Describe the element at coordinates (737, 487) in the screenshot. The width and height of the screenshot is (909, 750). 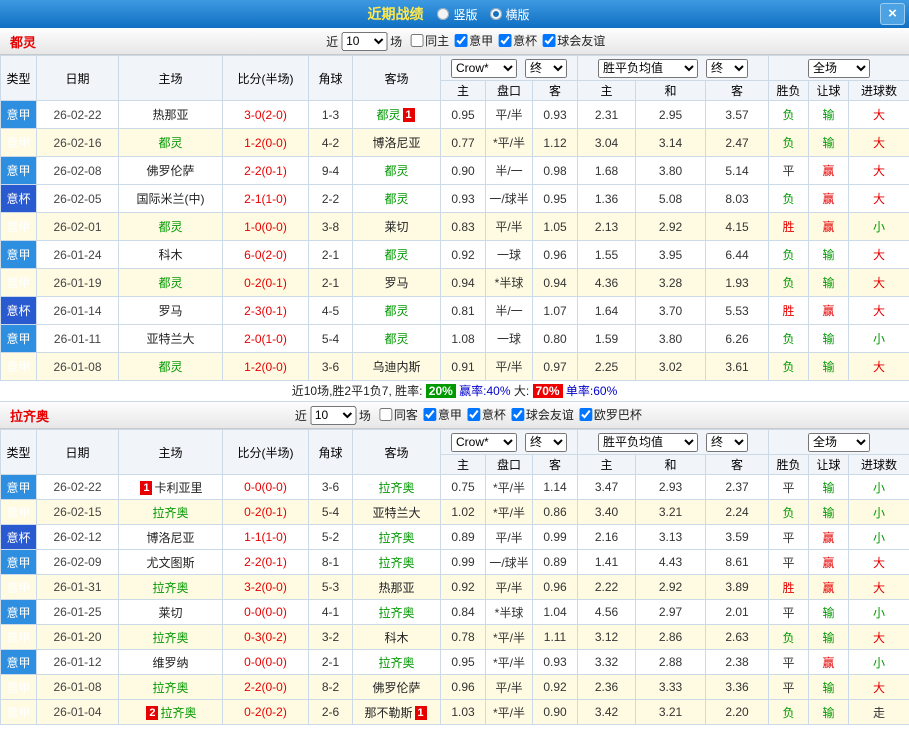
I see `avg-away-cell: 2.37` at that location.